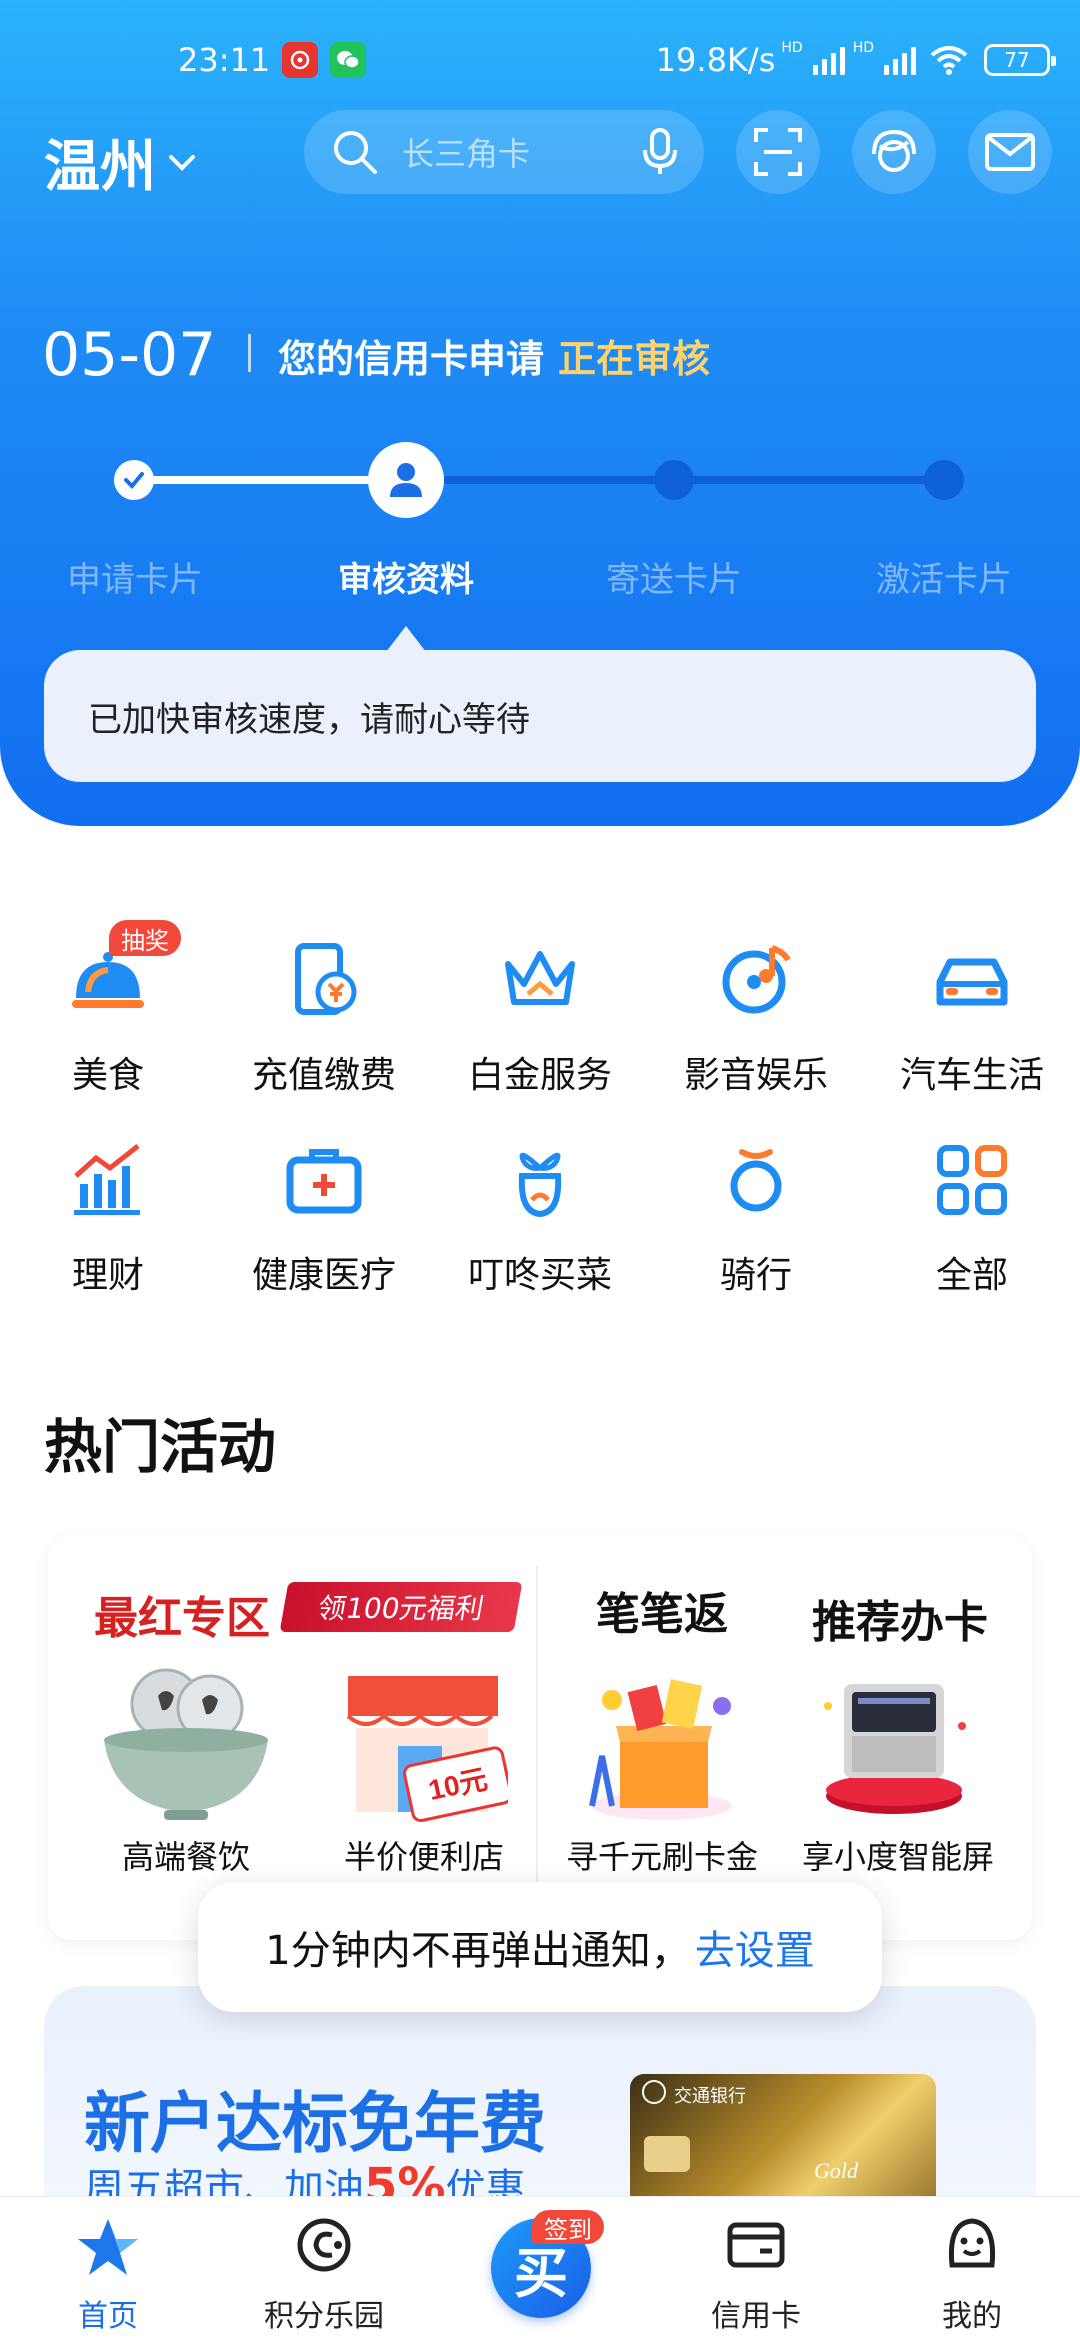 This screenshot has height=2340, width=1080. I want to click on status-time: 23:11, so click(224, 60).